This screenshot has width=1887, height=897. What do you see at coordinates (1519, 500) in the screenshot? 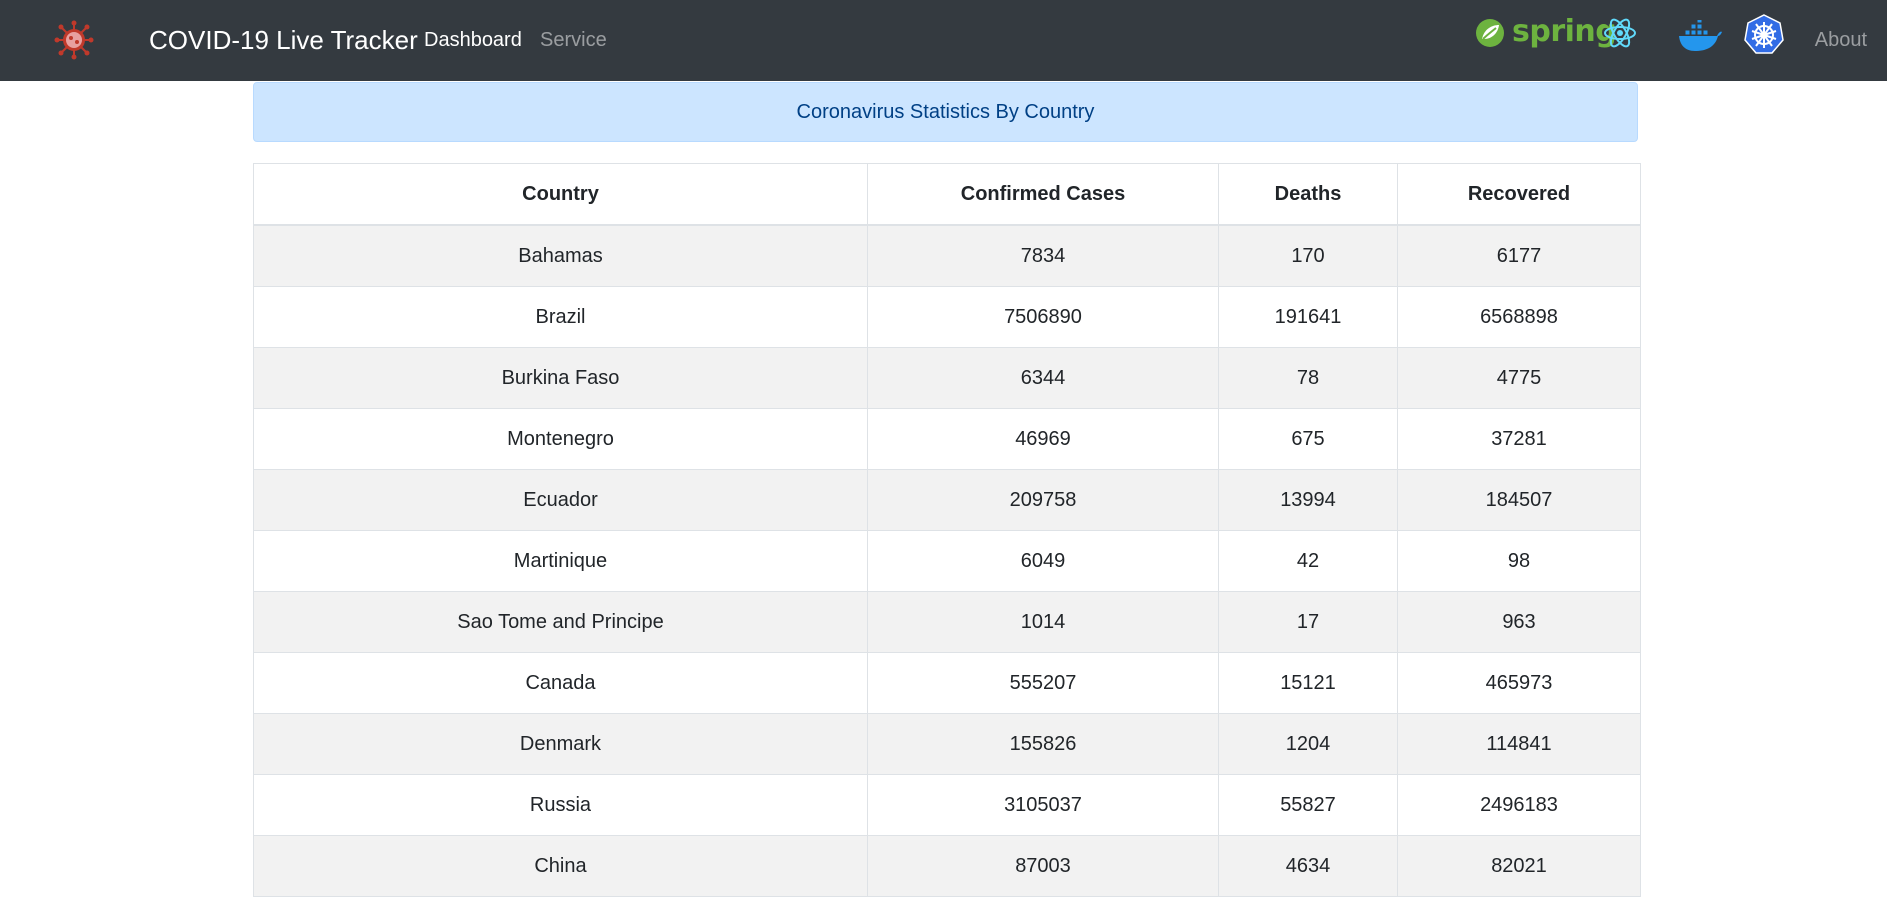
I see `cell-recovered: 184507` at bounding box center [1519, 500].